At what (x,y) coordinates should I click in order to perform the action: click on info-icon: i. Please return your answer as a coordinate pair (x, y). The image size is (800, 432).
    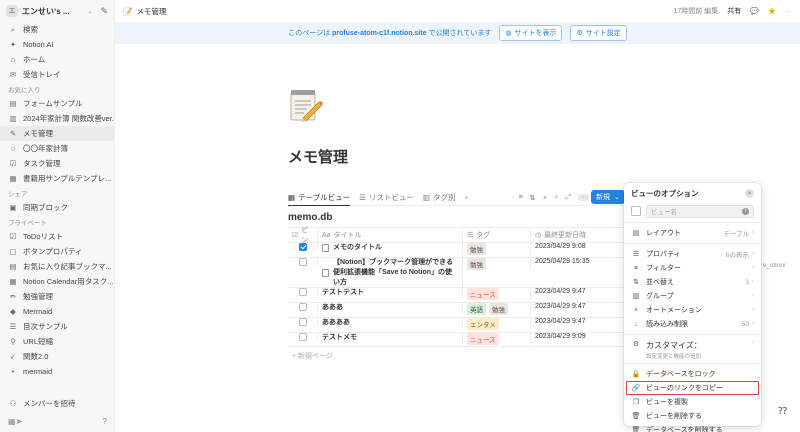
    Looking at the image, I should click on (745, 211).